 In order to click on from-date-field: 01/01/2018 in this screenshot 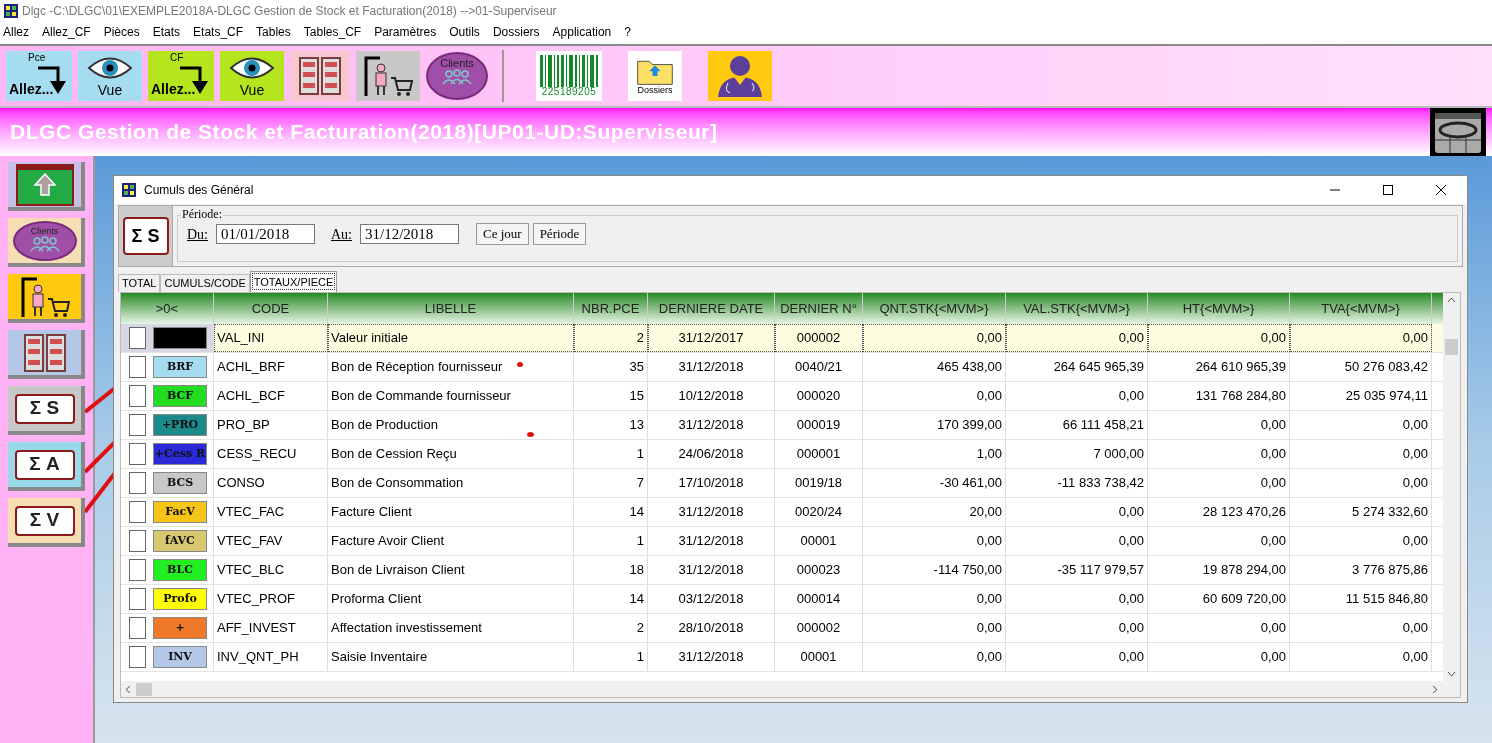, I will do `click(265, 234)`.